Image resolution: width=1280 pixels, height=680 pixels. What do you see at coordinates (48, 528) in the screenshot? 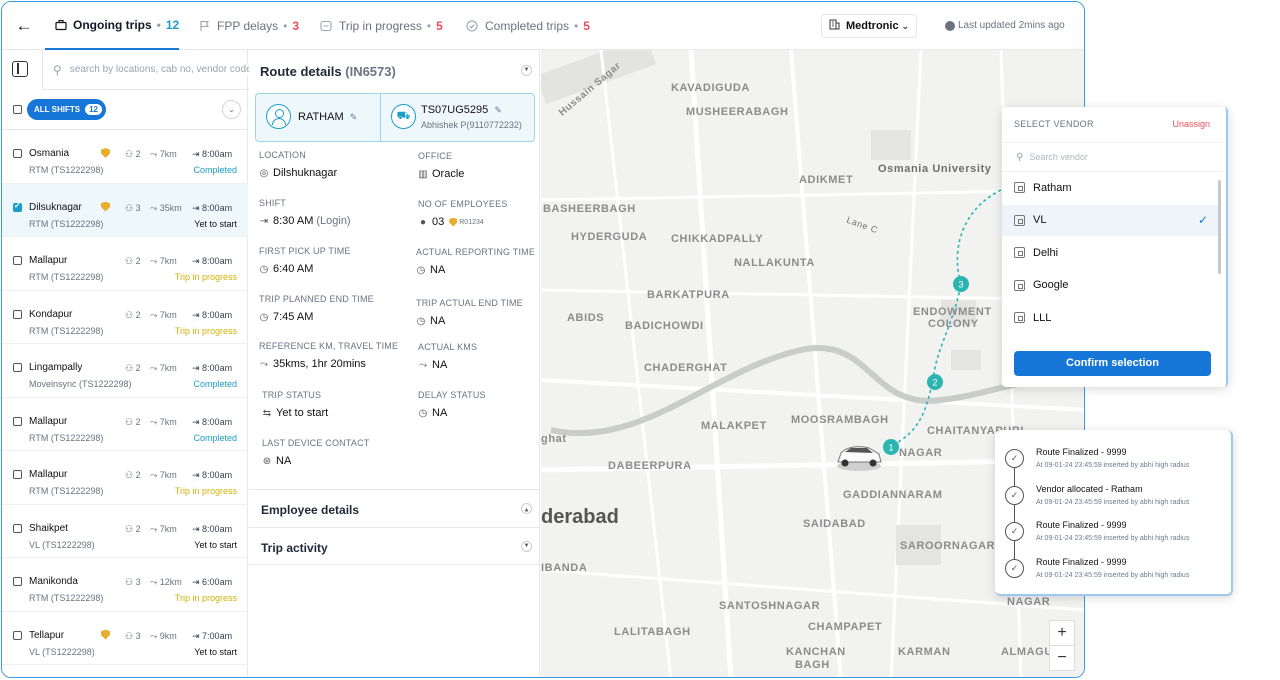
I see `trip-location: Shaikpet` at bounding box center [48, 528].